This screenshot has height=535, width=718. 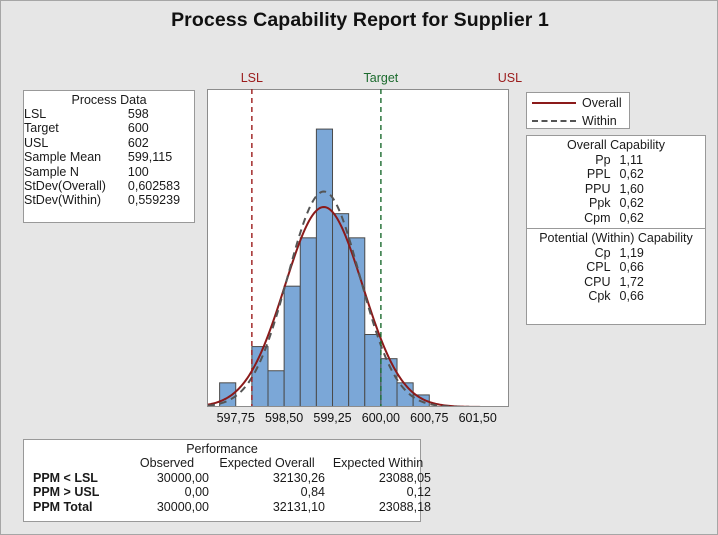 What do you see at coordinates (109, 143) in the screenshot?
I see `table-row: USL 602` at bounding box center [109, 143].